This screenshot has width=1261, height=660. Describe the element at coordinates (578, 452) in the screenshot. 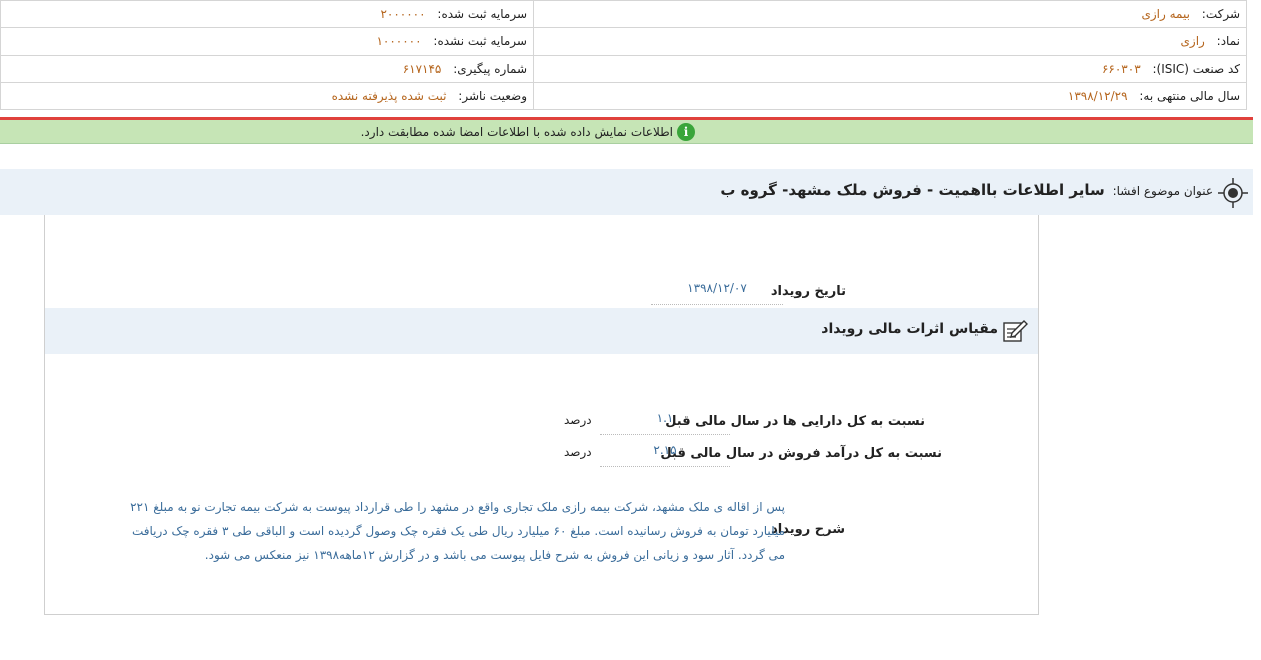

I see `revenue-ratio-unit: درصد` at that location.